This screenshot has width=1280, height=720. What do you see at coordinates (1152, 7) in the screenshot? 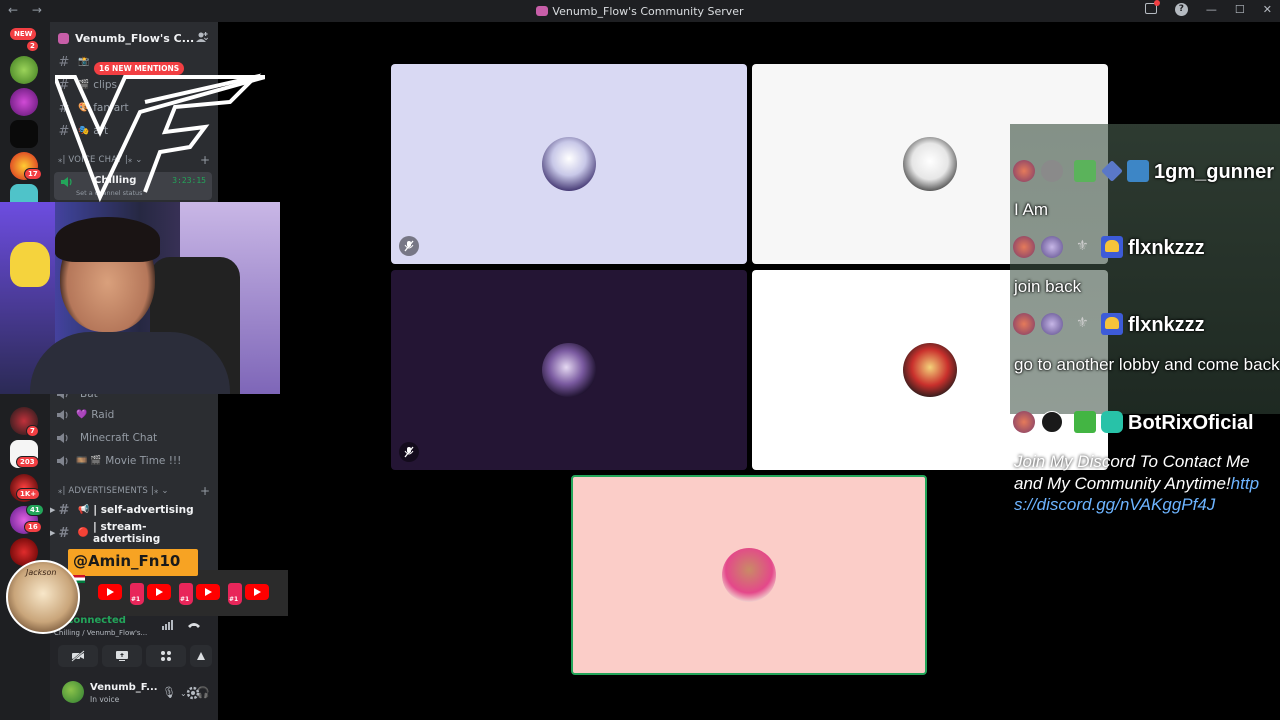
I see `inbox-icon` at bounding box center [1152, 7].